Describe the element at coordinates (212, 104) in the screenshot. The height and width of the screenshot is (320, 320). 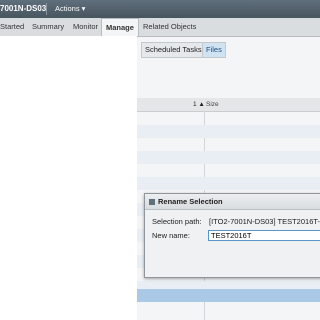
I see `size-column-header: Size` at that location.